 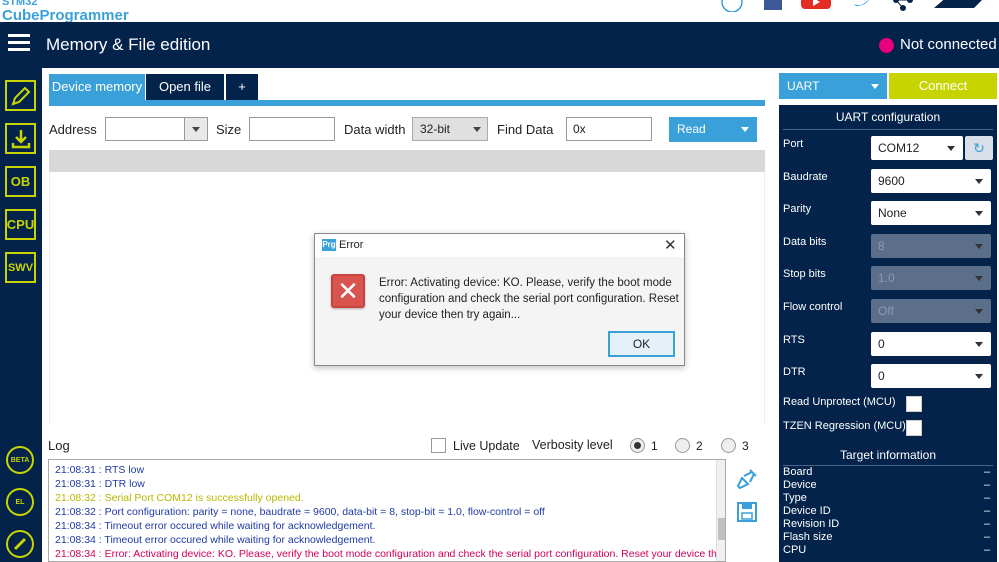 I want to click on divider, so click(x=888, y=129).